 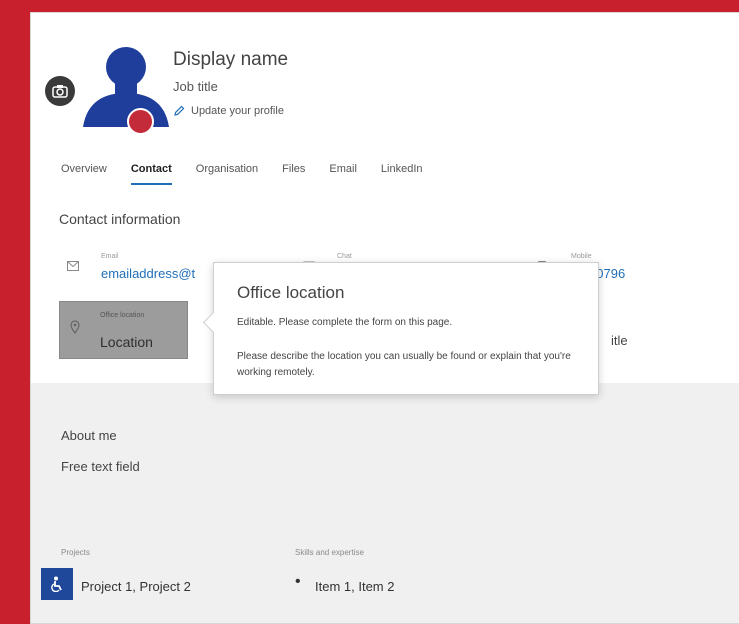 I want to click on tab-overview: Overview, so click(x=84, y=174).